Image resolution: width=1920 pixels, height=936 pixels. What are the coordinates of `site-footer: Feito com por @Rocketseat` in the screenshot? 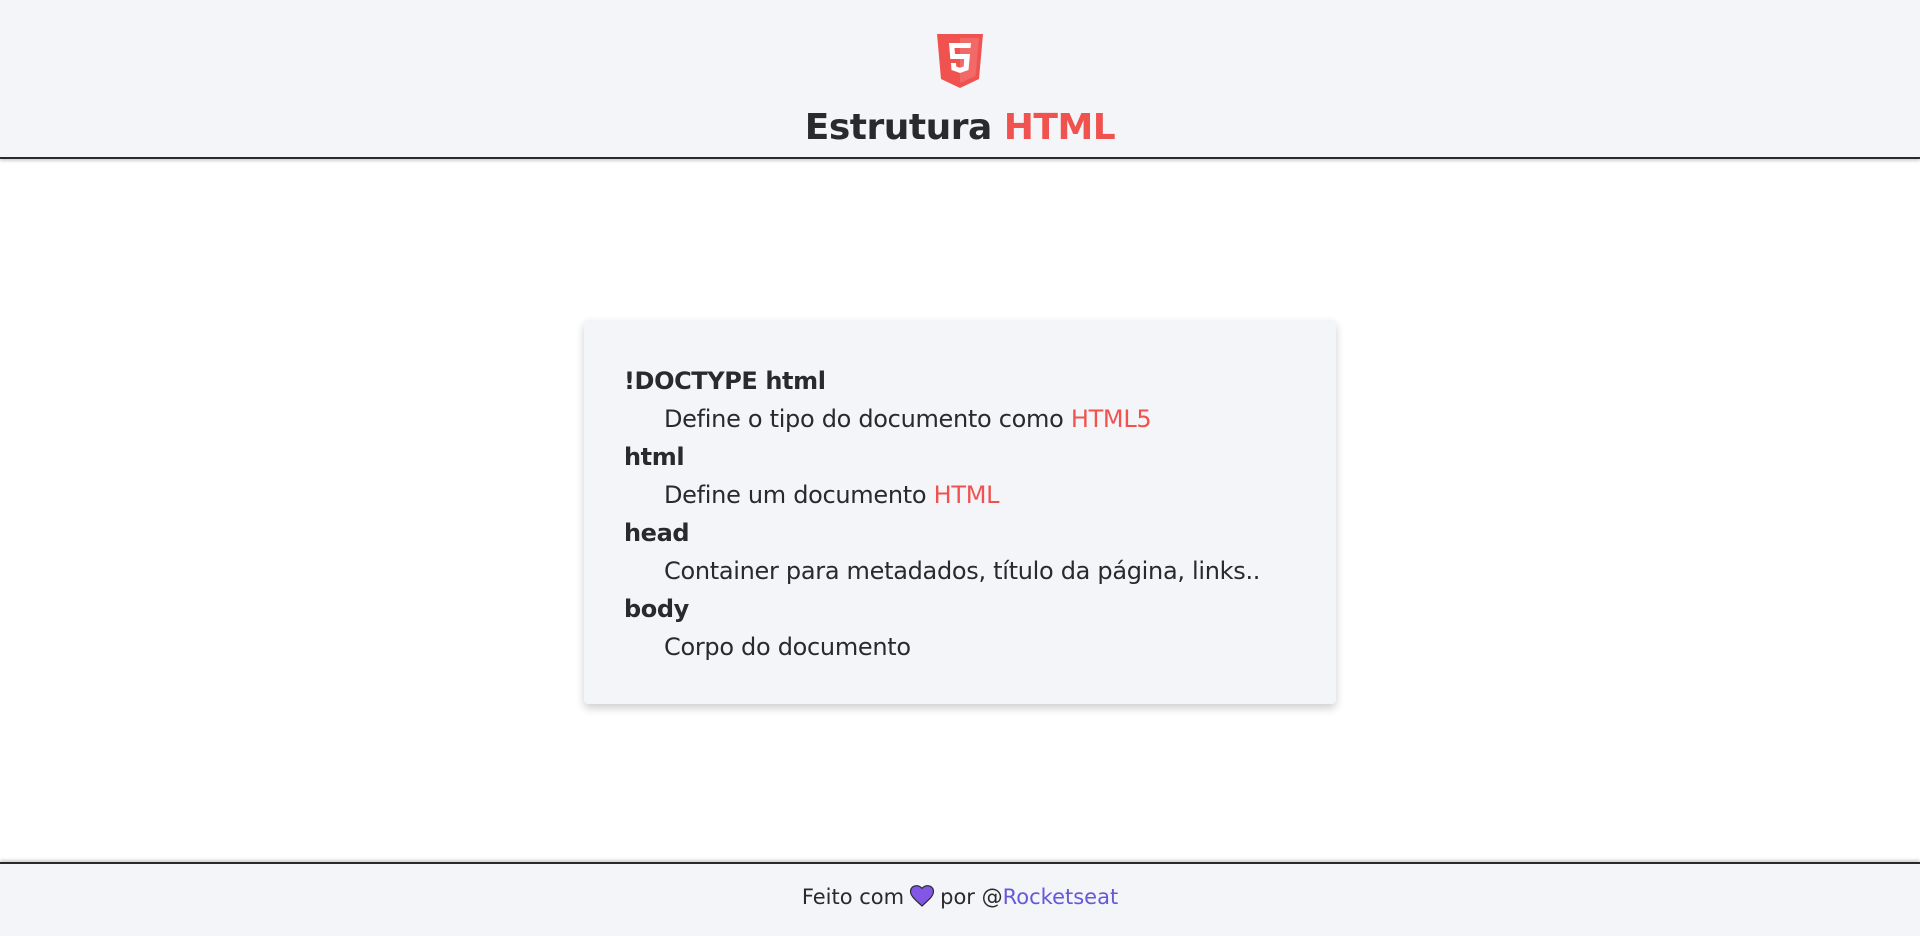 It's located at (960, 899).